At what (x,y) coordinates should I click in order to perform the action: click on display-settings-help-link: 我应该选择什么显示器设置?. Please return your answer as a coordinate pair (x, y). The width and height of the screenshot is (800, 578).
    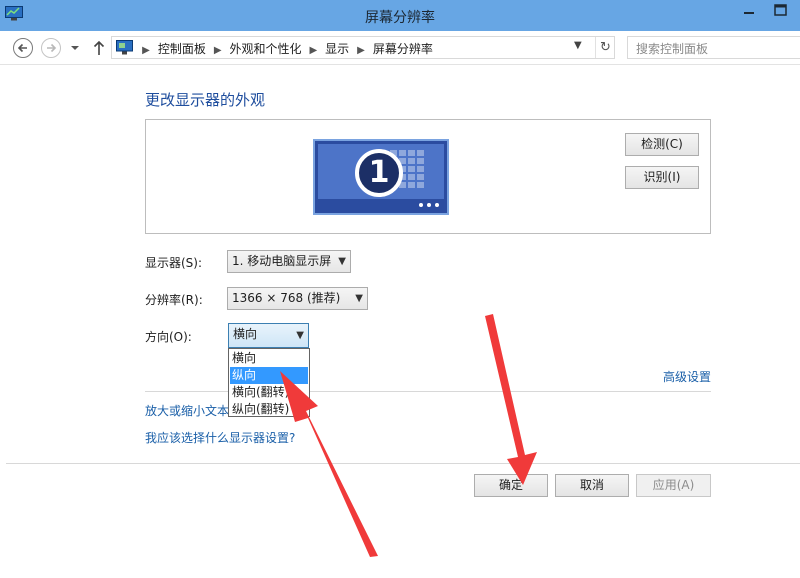
    Looking at the image, I should click on (220, 437).